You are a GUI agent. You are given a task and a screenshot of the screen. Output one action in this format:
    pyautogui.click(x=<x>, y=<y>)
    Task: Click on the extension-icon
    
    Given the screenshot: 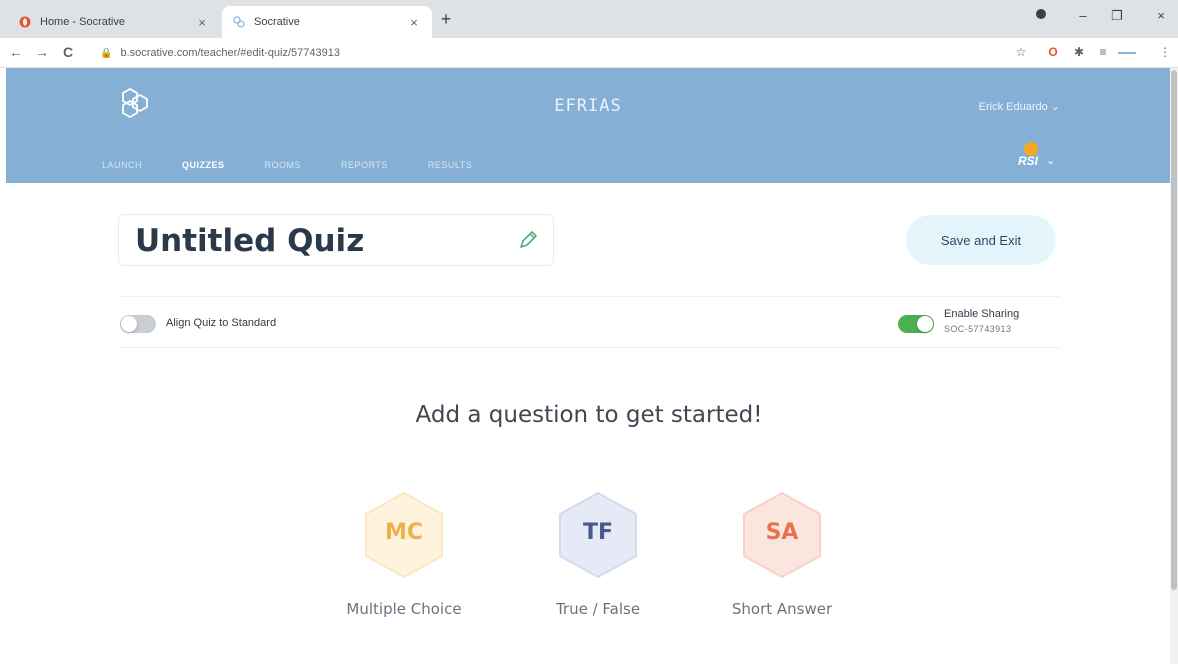 What is the action you would take?
    pyautogui.click(x=1127, y=52)
    